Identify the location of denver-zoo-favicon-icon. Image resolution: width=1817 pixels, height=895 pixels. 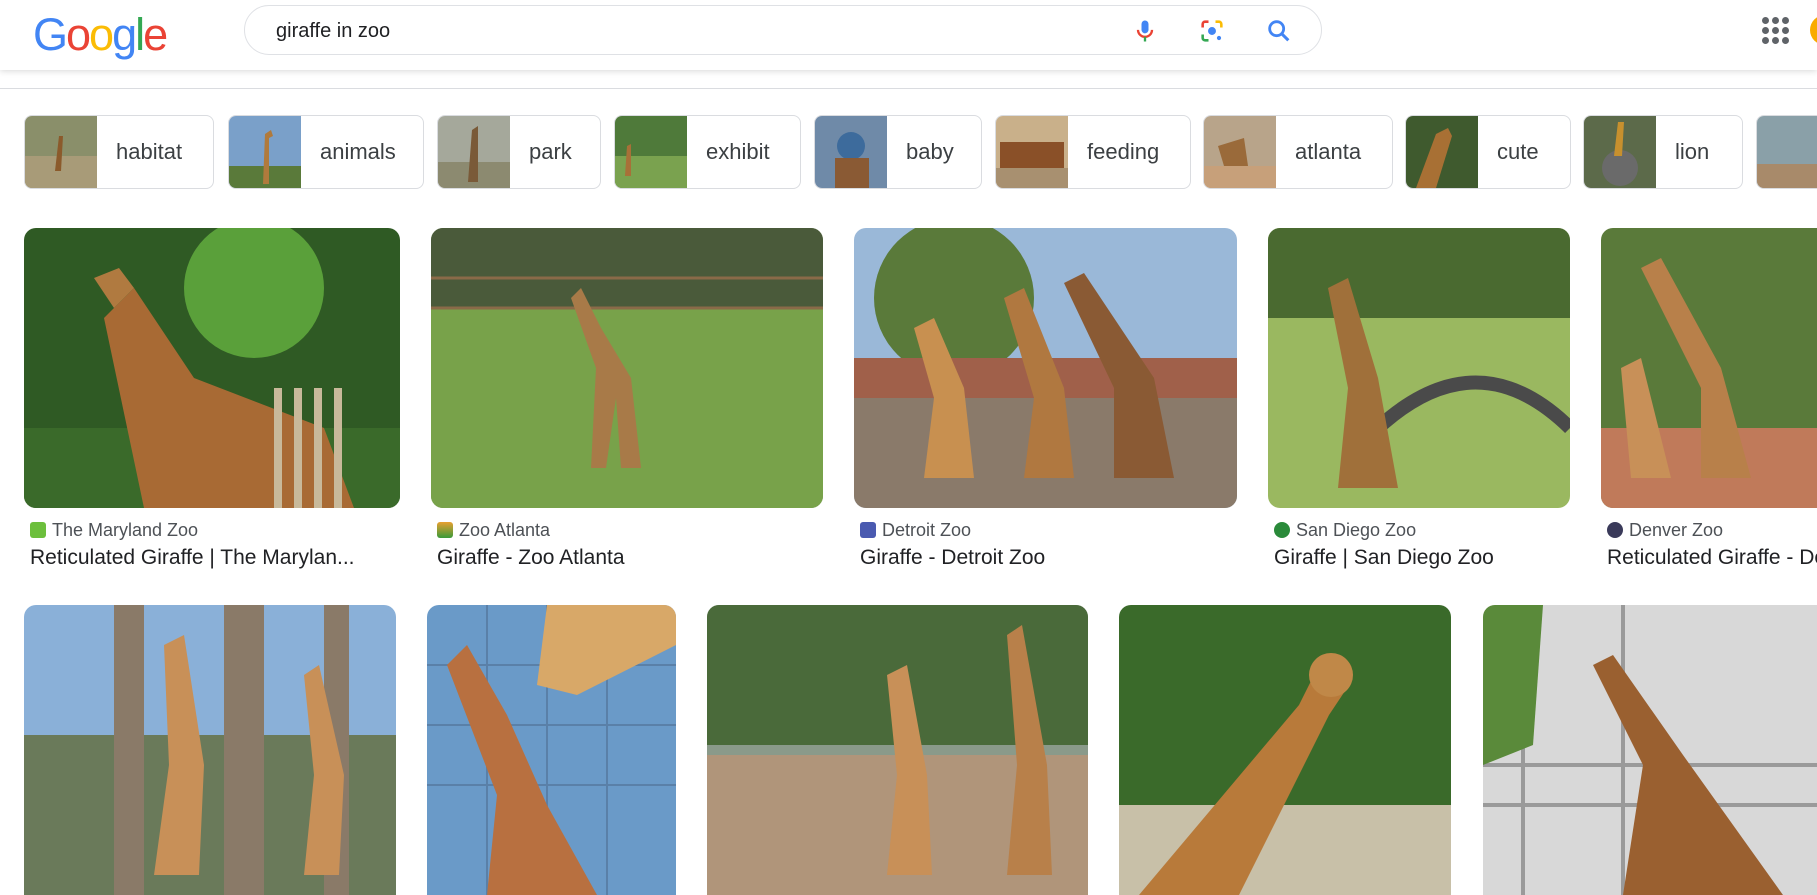
(1615, 530).